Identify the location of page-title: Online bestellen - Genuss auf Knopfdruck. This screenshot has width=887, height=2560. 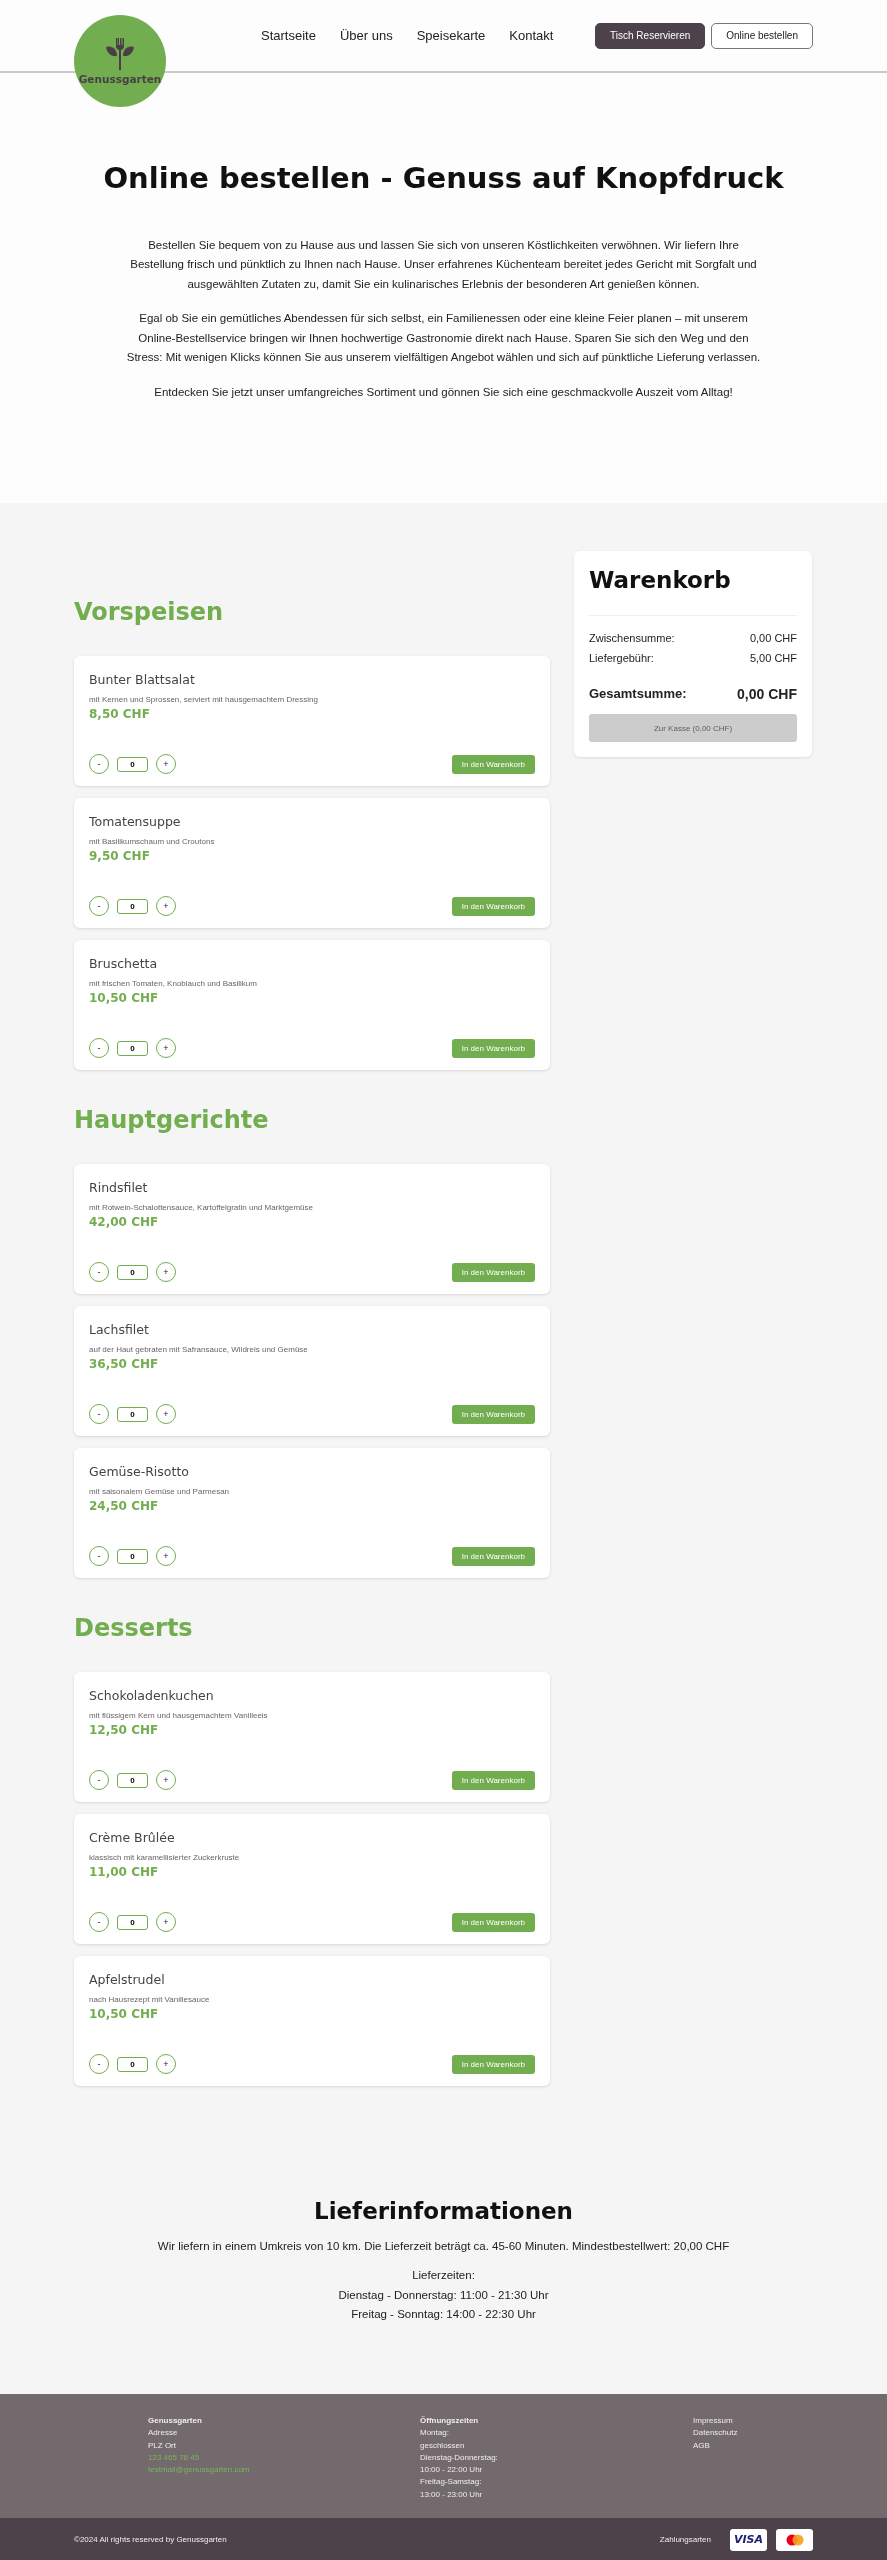
(443, 178).